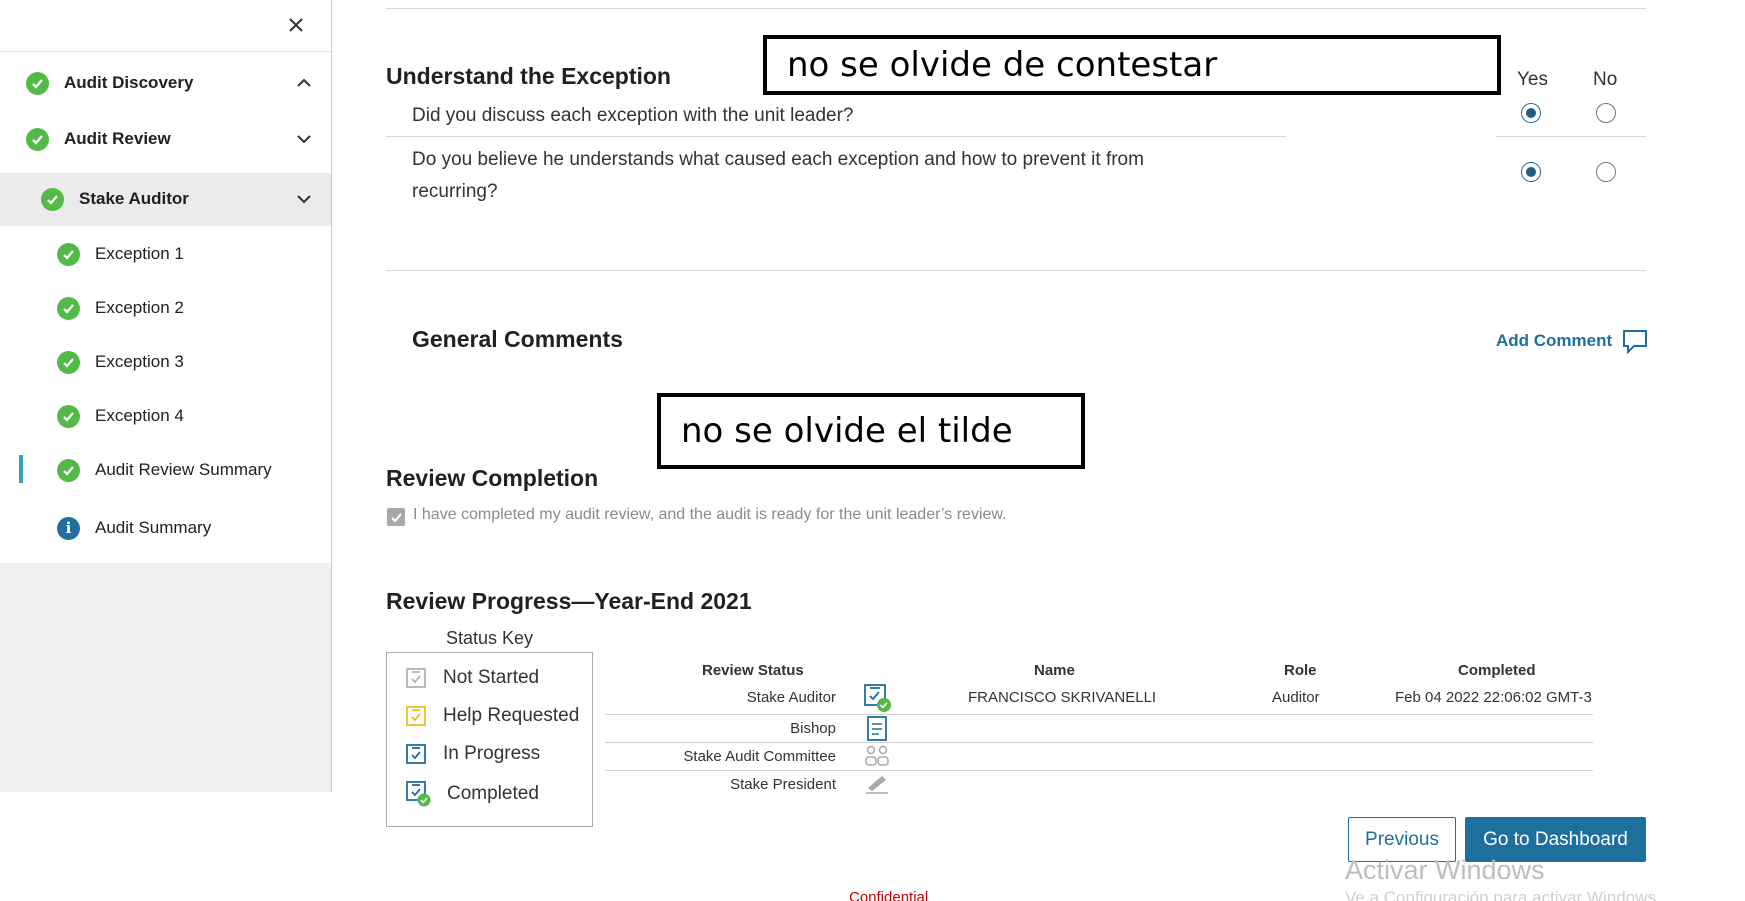  I want to click on yes-column-header: Yes, so click(1532, 79).